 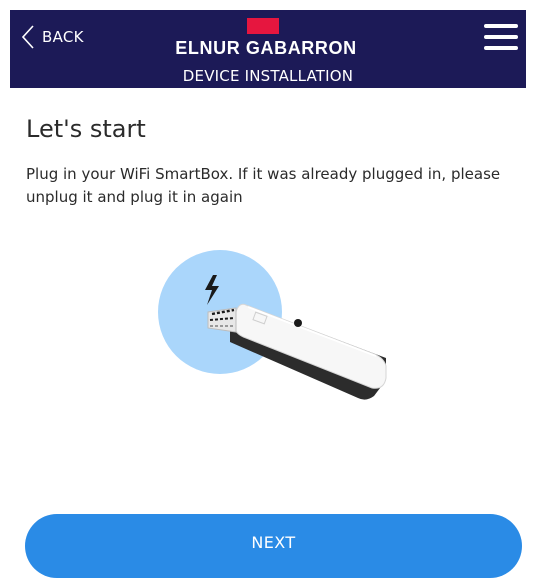 I want to click on brand-name: ELNUR GABARRON, so click(x=266, y=48).